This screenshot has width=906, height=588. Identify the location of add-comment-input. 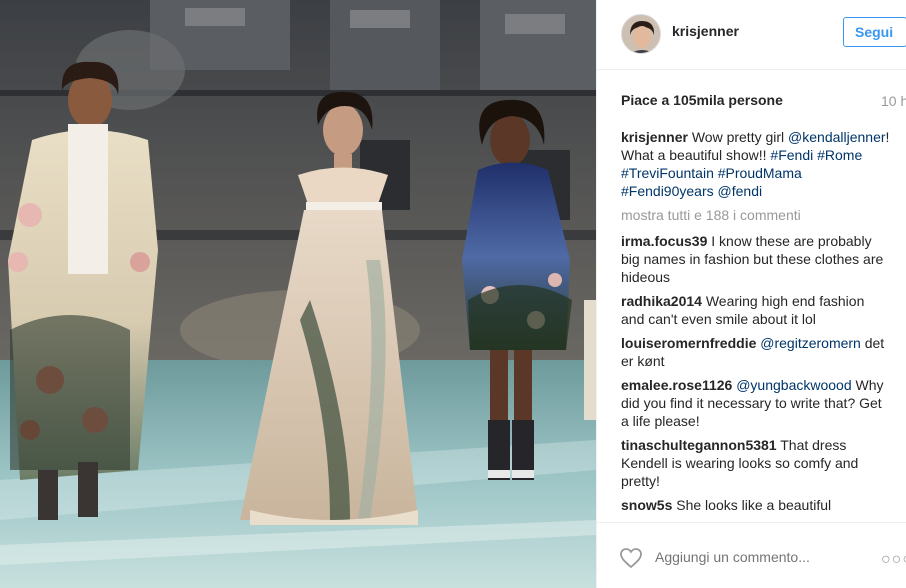
(755, 557).